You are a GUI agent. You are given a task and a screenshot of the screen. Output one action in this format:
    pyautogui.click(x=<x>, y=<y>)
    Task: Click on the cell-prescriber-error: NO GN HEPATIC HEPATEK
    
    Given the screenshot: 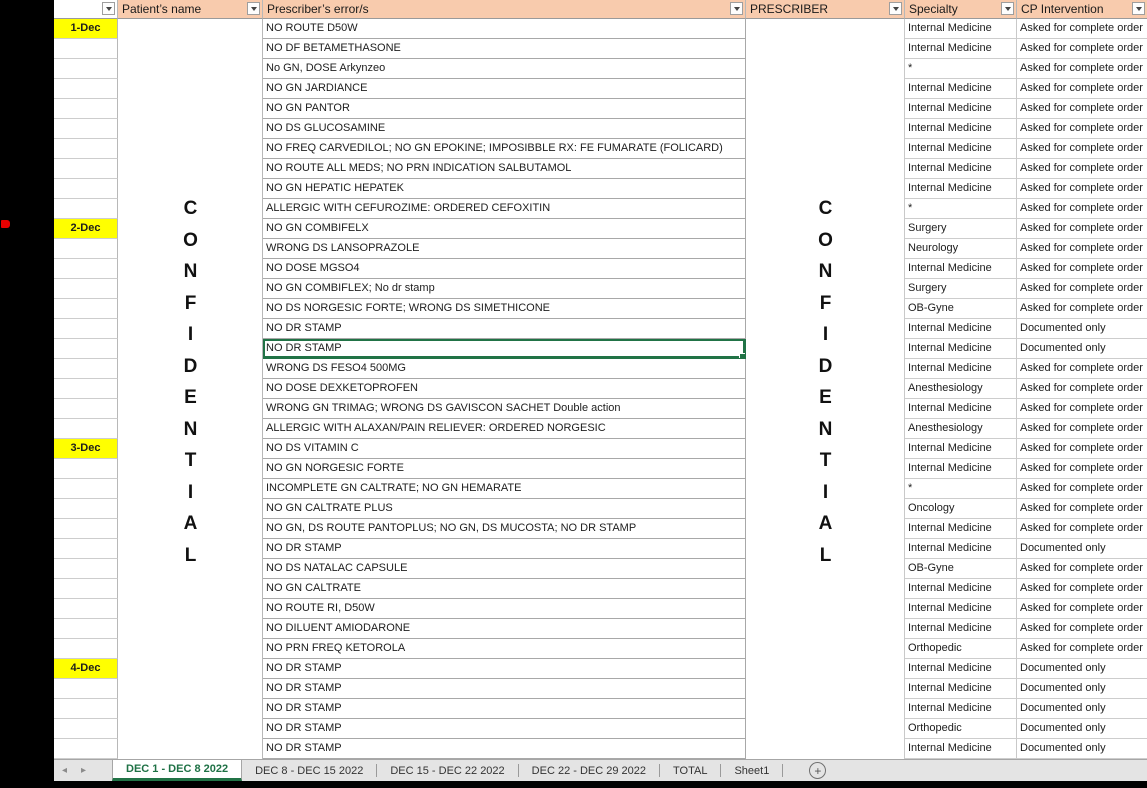 What is the action you would take?
    pyautogui.click(x=504, y=189)
    